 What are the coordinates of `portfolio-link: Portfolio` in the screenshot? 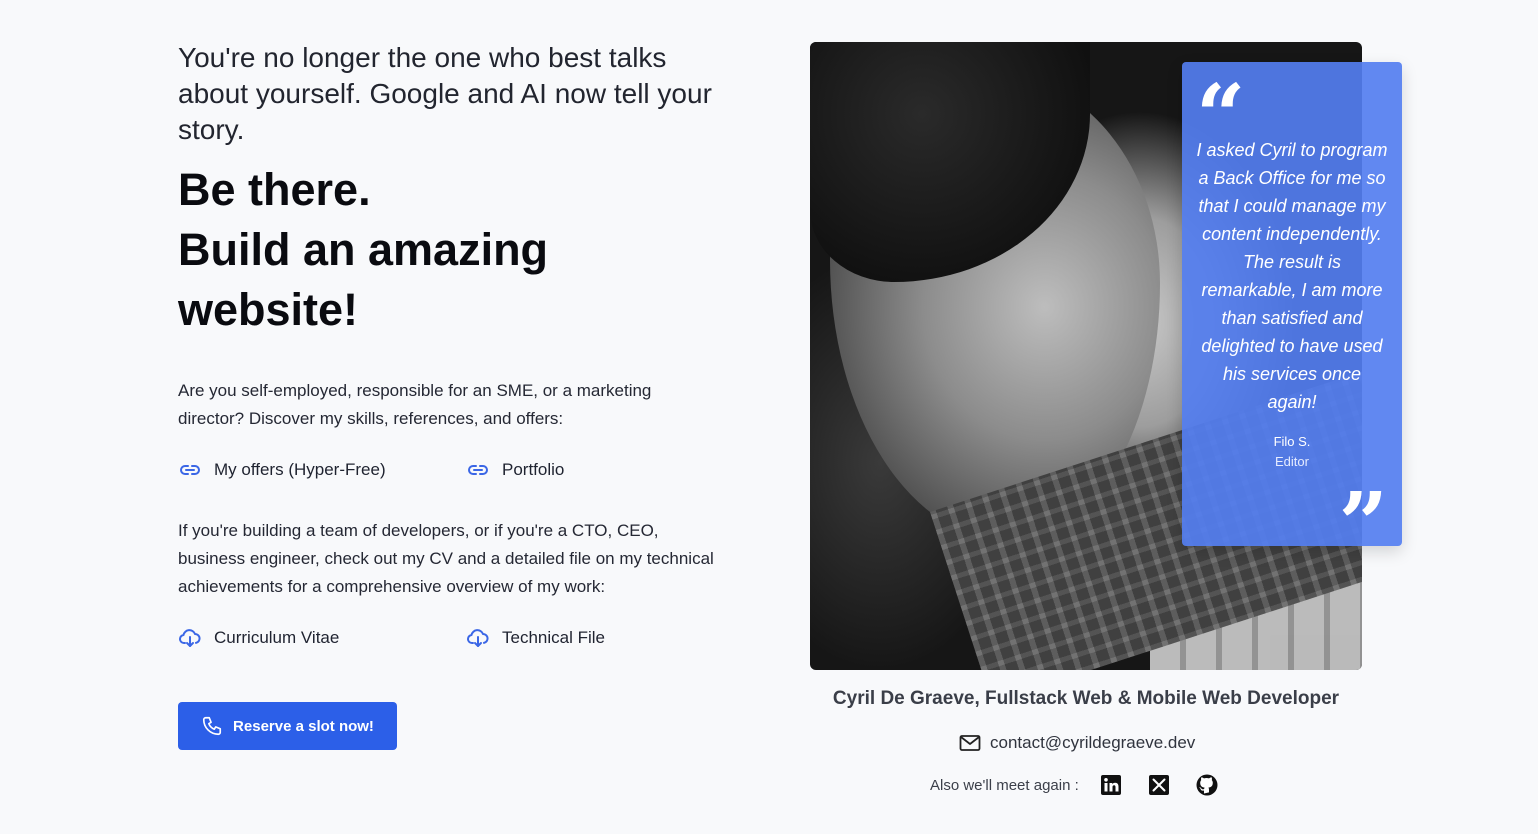 It's located at (515, 470).